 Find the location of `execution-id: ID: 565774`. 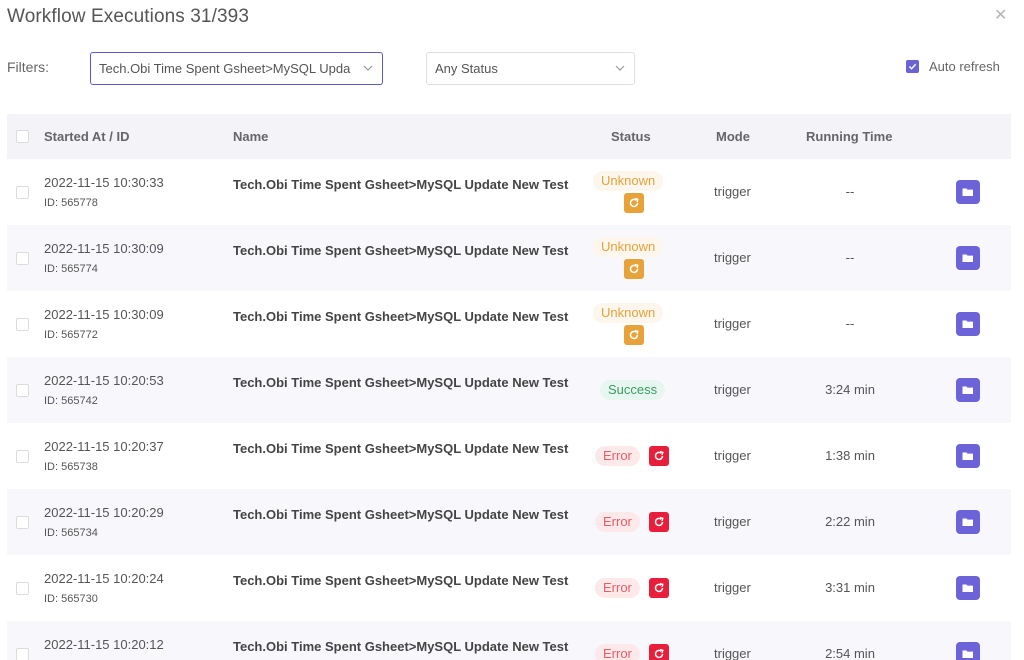

execution-id: ID: 565774 is located at coordinates (71, 269).